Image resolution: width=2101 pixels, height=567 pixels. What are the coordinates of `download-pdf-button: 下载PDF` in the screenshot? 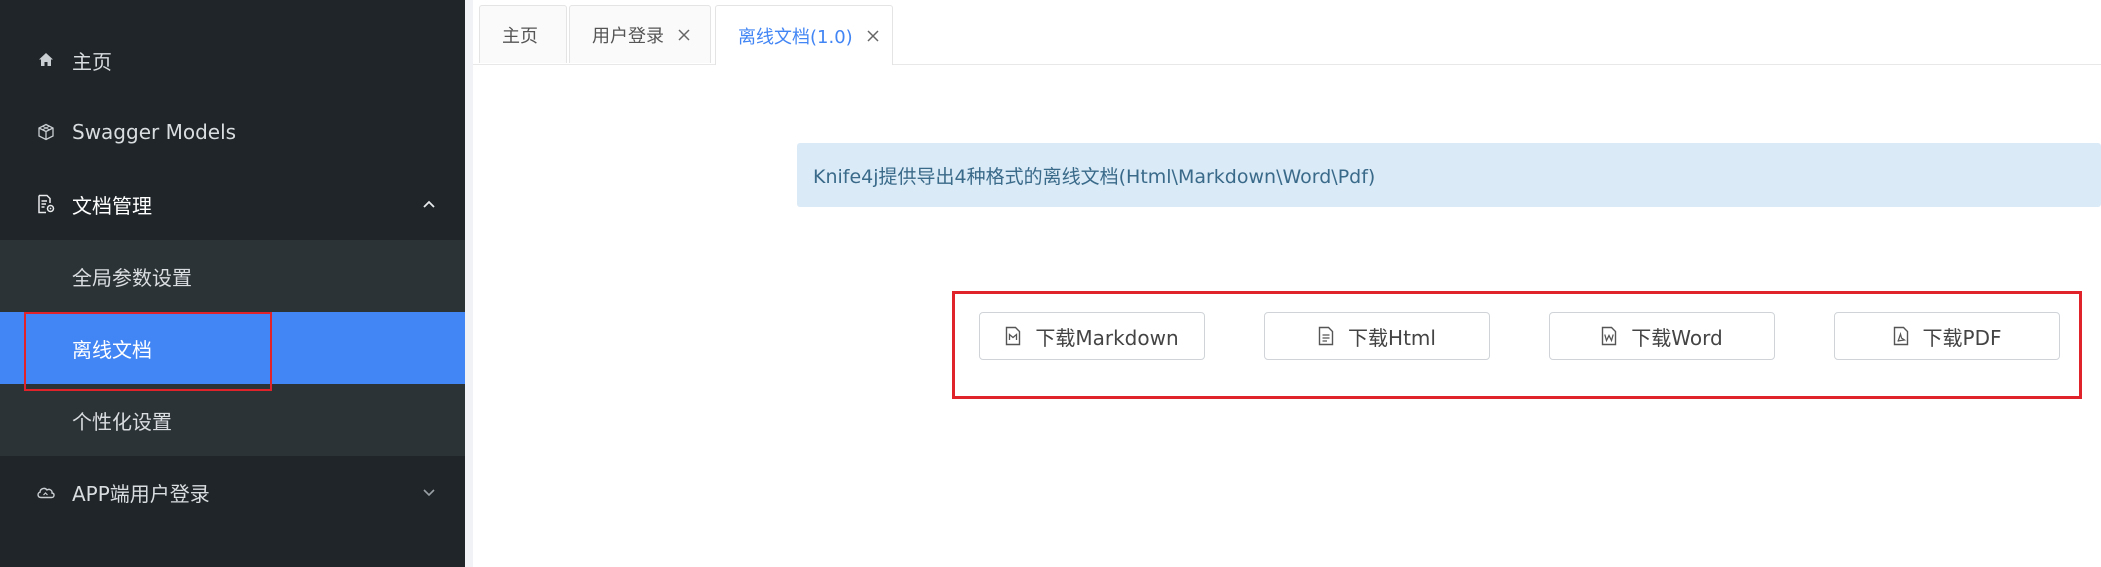 It's located at (1947, 336).